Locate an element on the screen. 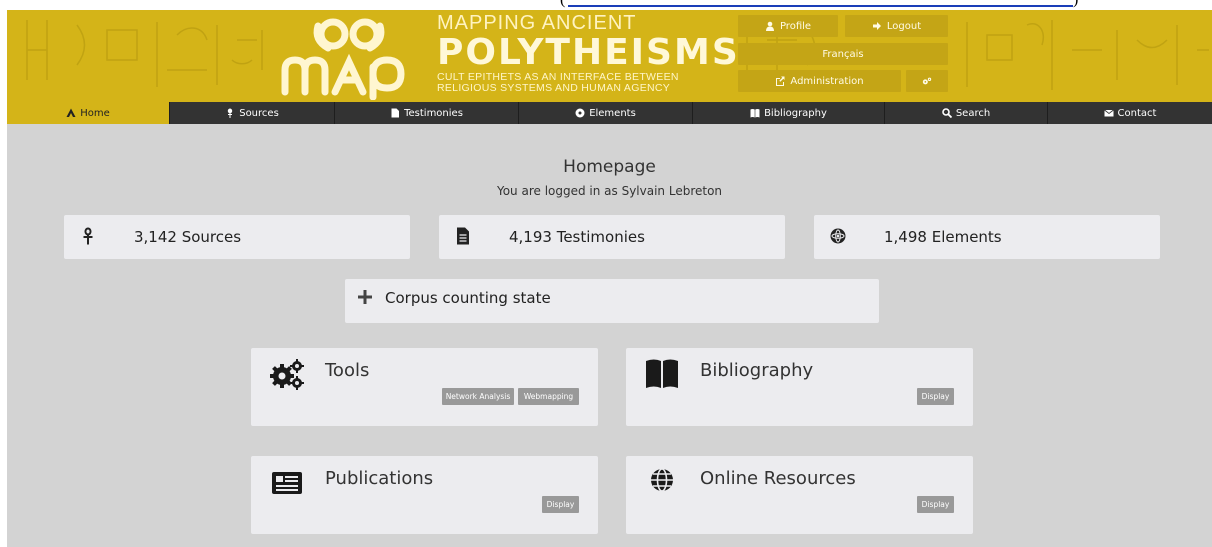 This screenshot has height=547, width=1212. logged-in-message: You are logged in as Sylvain Lebreton is located at coordinates (609, 191).